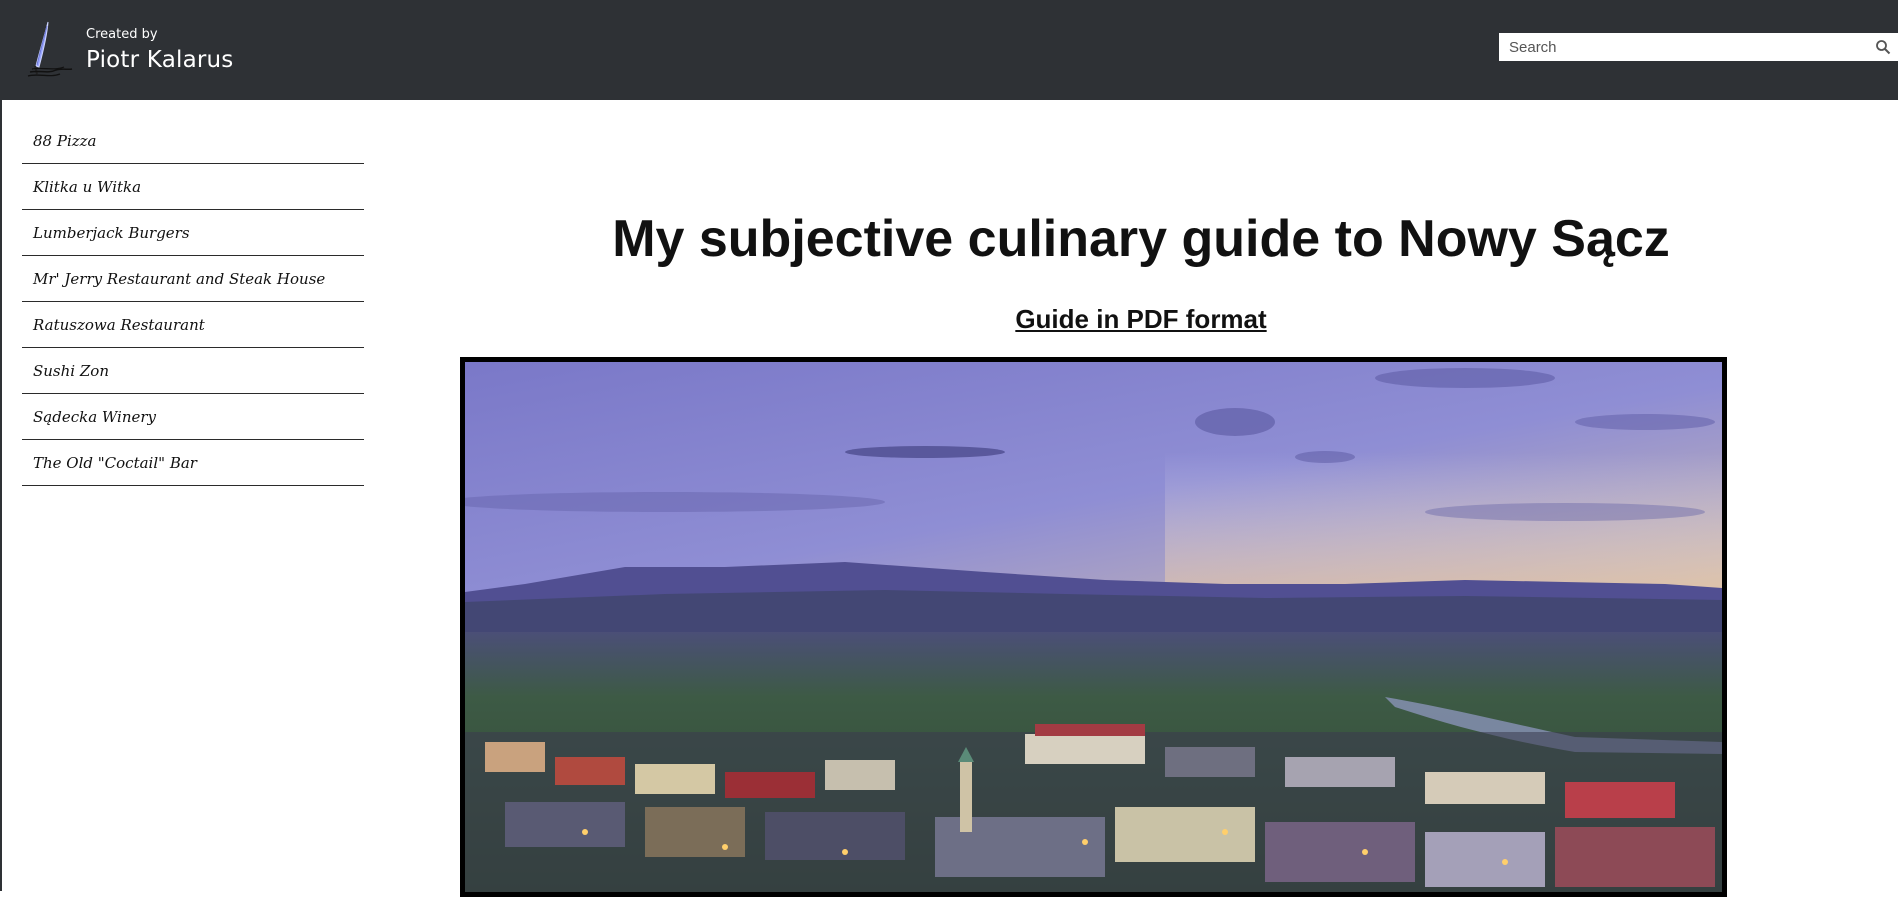 The height and width of the screenshot is (897, 1898). I want to click on created-by-label: Created by, so click(122, 34).